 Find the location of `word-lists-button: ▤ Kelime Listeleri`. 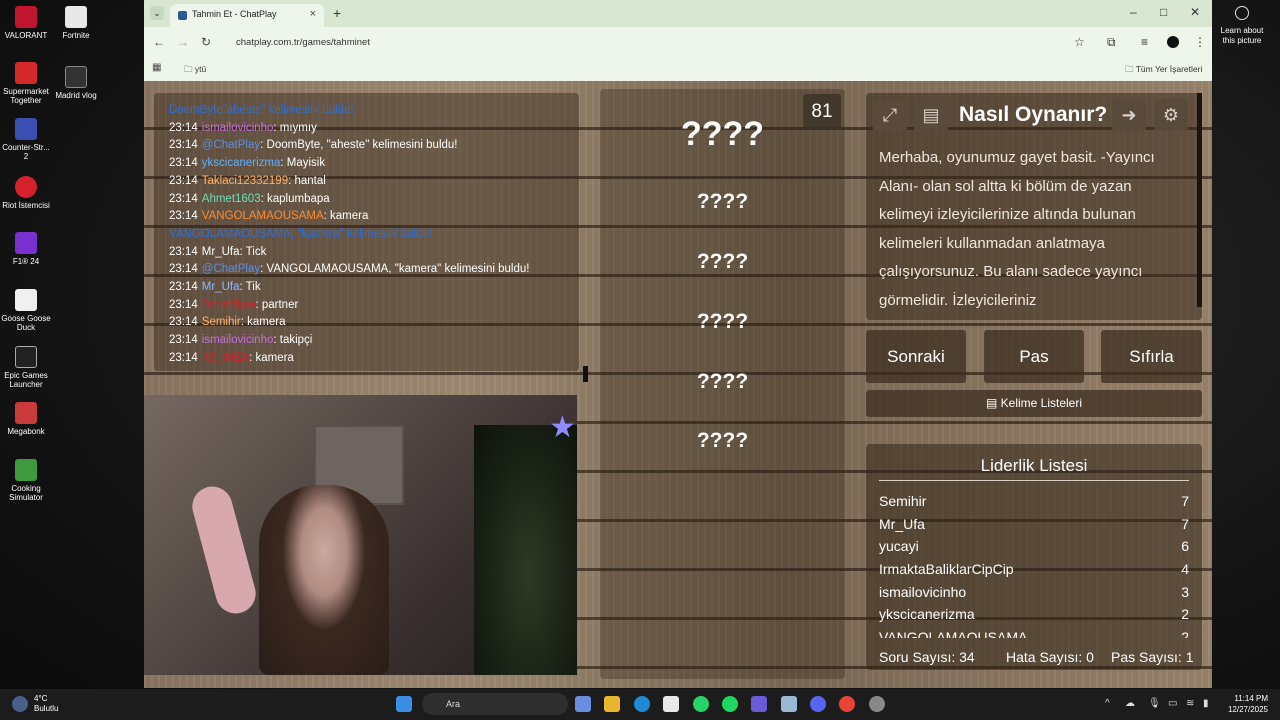

word-lists-button: ▤ Kelime Listeleri is located at coordinates (1034, 403).